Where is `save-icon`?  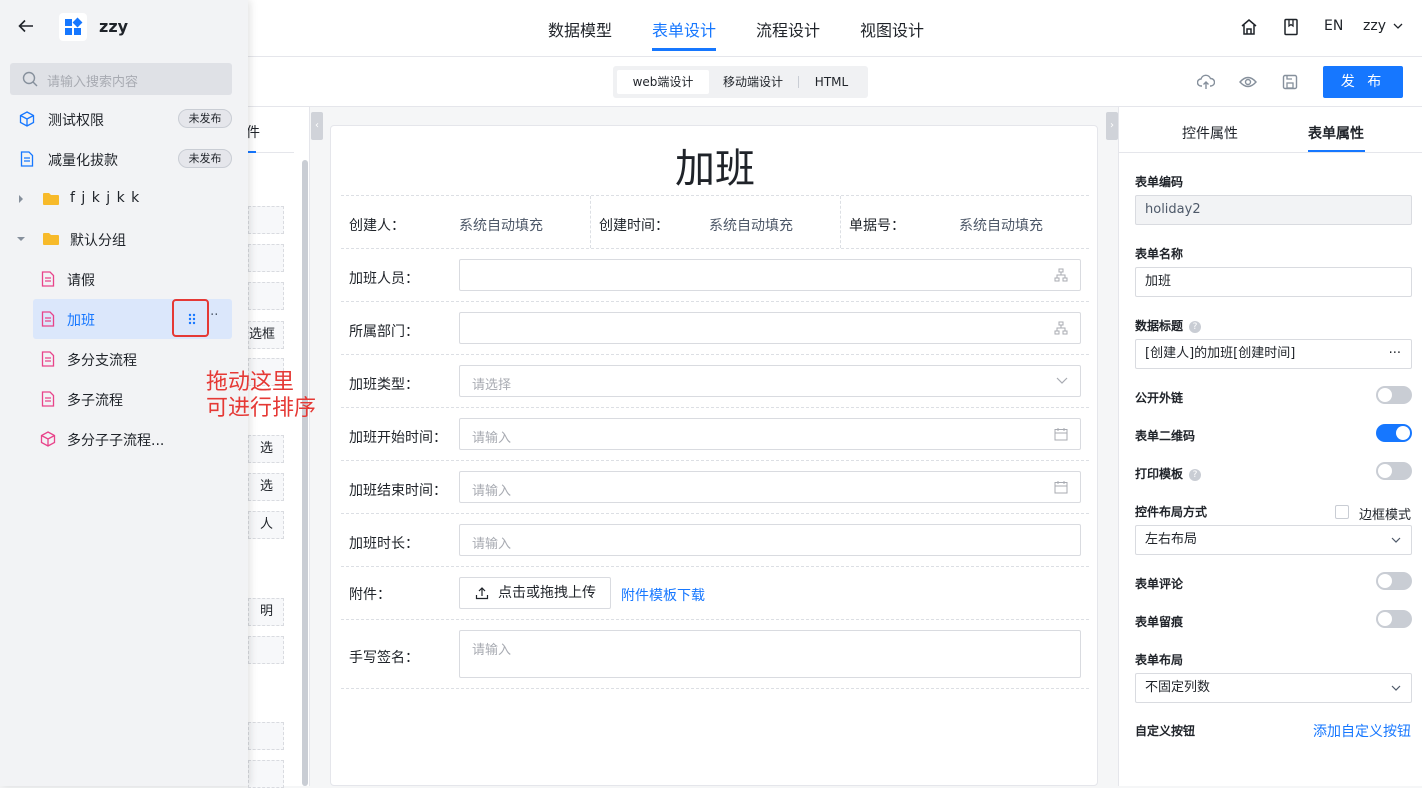 save-icon is located at coordinates (1290, 82).